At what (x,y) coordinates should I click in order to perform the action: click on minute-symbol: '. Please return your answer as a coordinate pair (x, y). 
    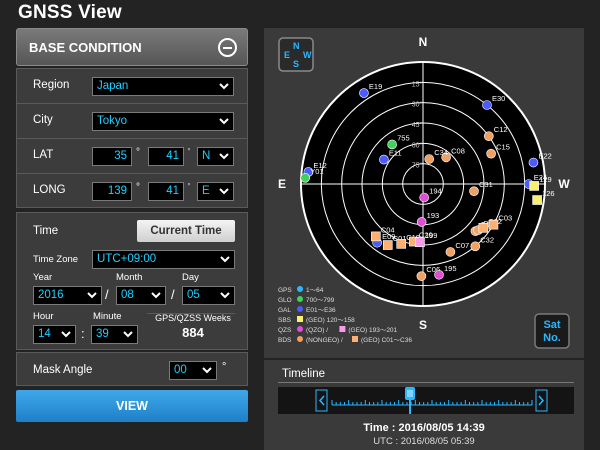
    Looking at the image, I should click on (189, 187).